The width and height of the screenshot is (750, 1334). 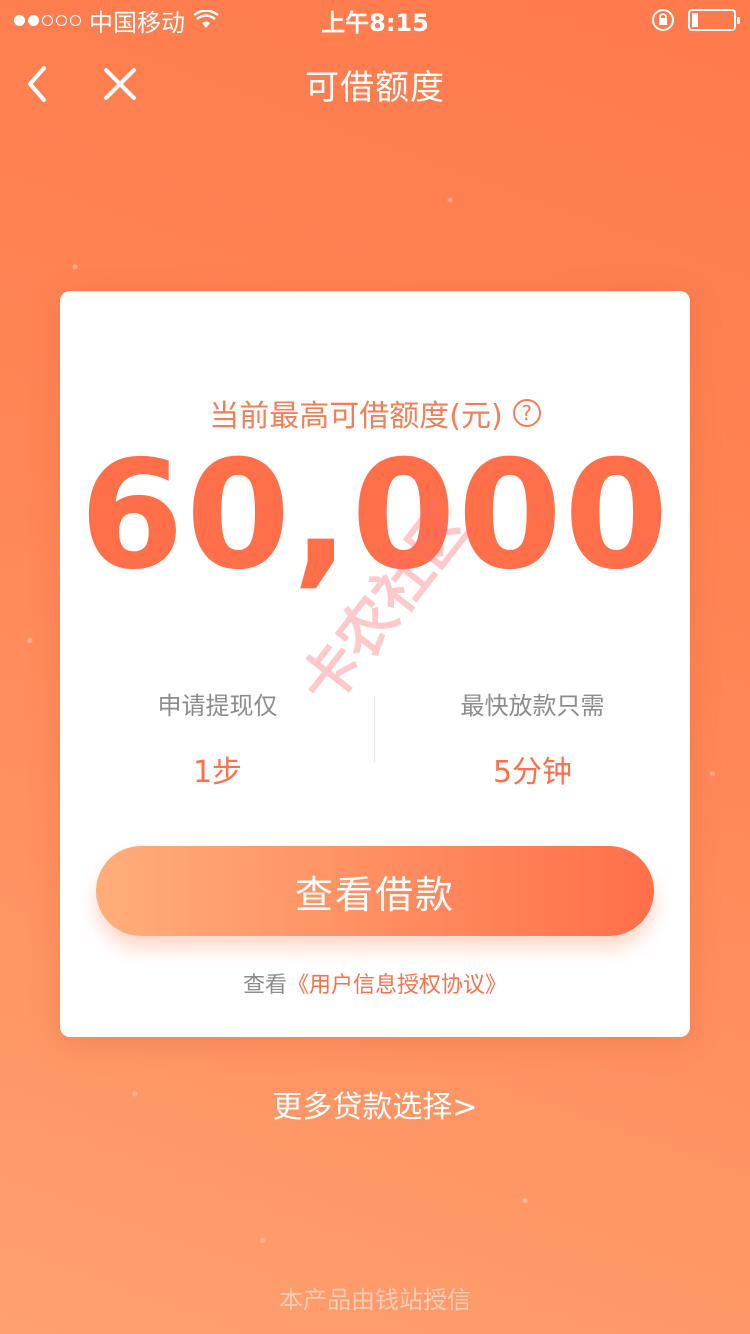 I want to click on battery-icon, so click(x=714, y=20).